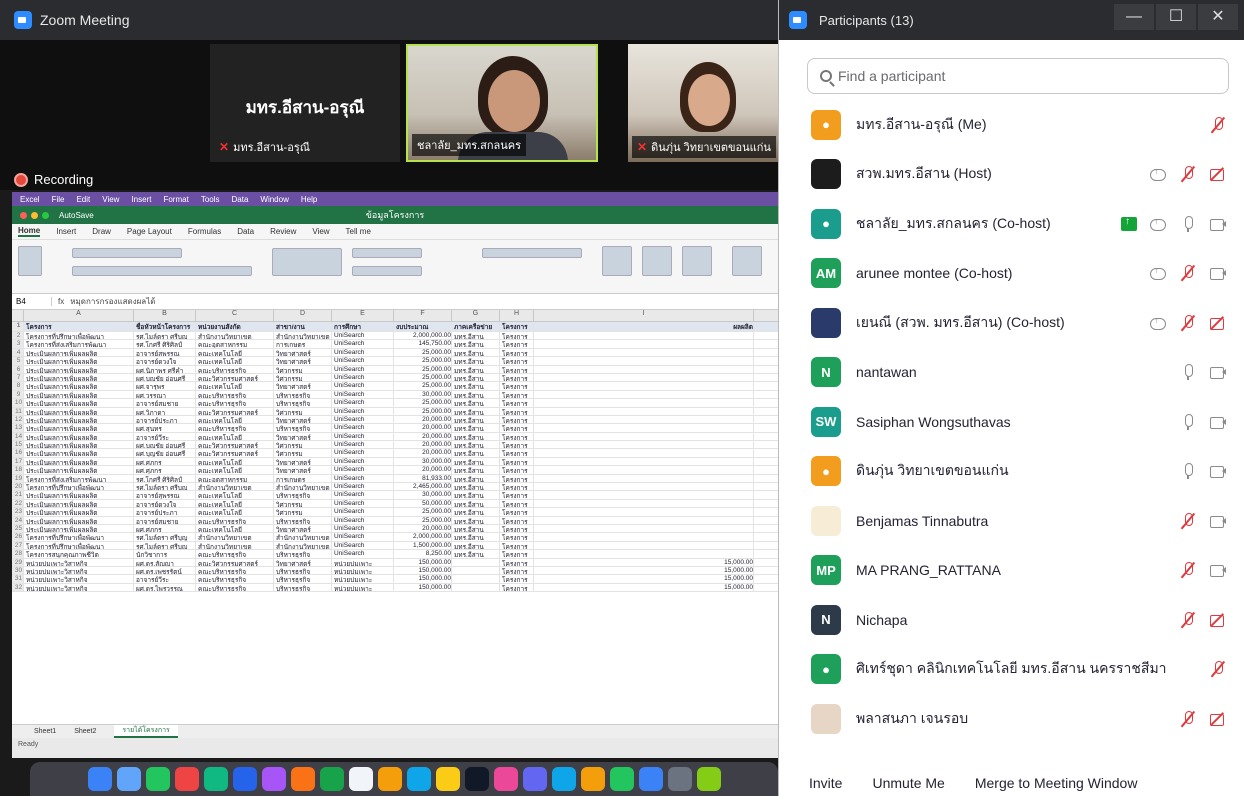 The width and height of the screenshot is (1244, 796). I want to click on table-cell: คณะวิศวกรรมศาสตร์, so click(235, 377).